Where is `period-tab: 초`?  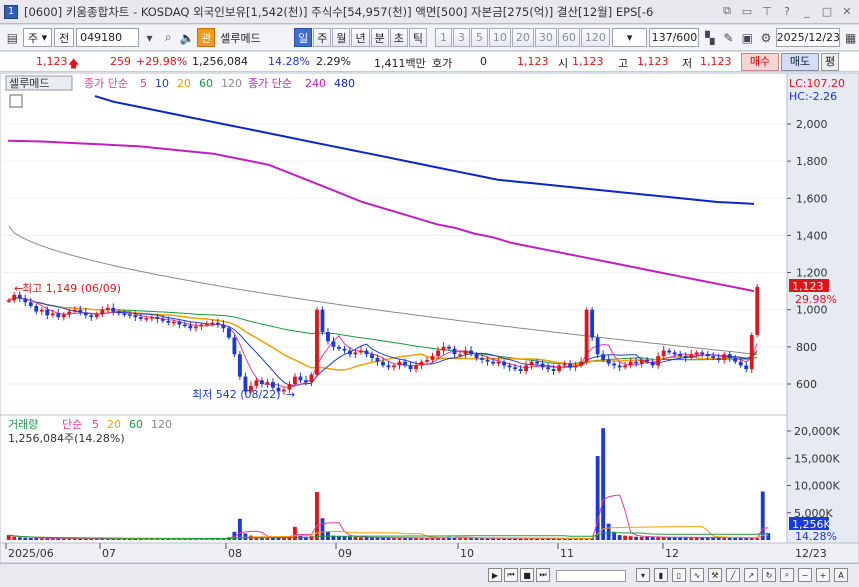
period-tab: 초 is located at coordinates (398, 37).